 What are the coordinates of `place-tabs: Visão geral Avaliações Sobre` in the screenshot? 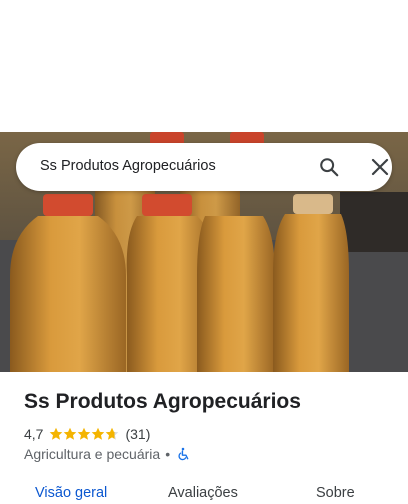 It's located at (204, 492).